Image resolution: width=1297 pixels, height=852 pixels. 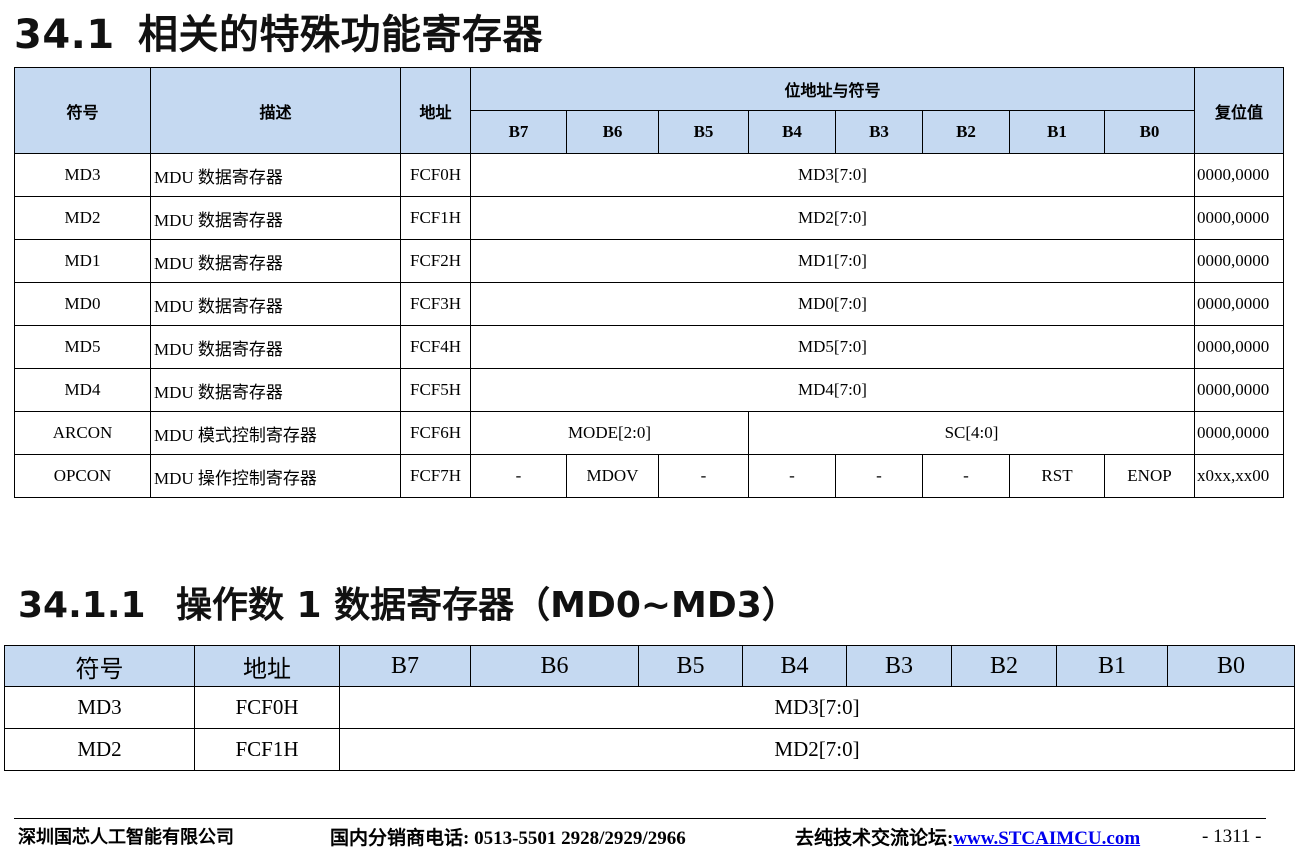 I want to click on footer-forum: 去纯技术交流论坛:www.STCAIMCU.com, so click(x=967, y=836).